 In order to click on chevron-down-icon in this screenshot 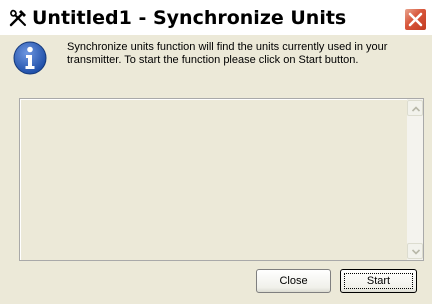, I will do `click(416, 252)`.